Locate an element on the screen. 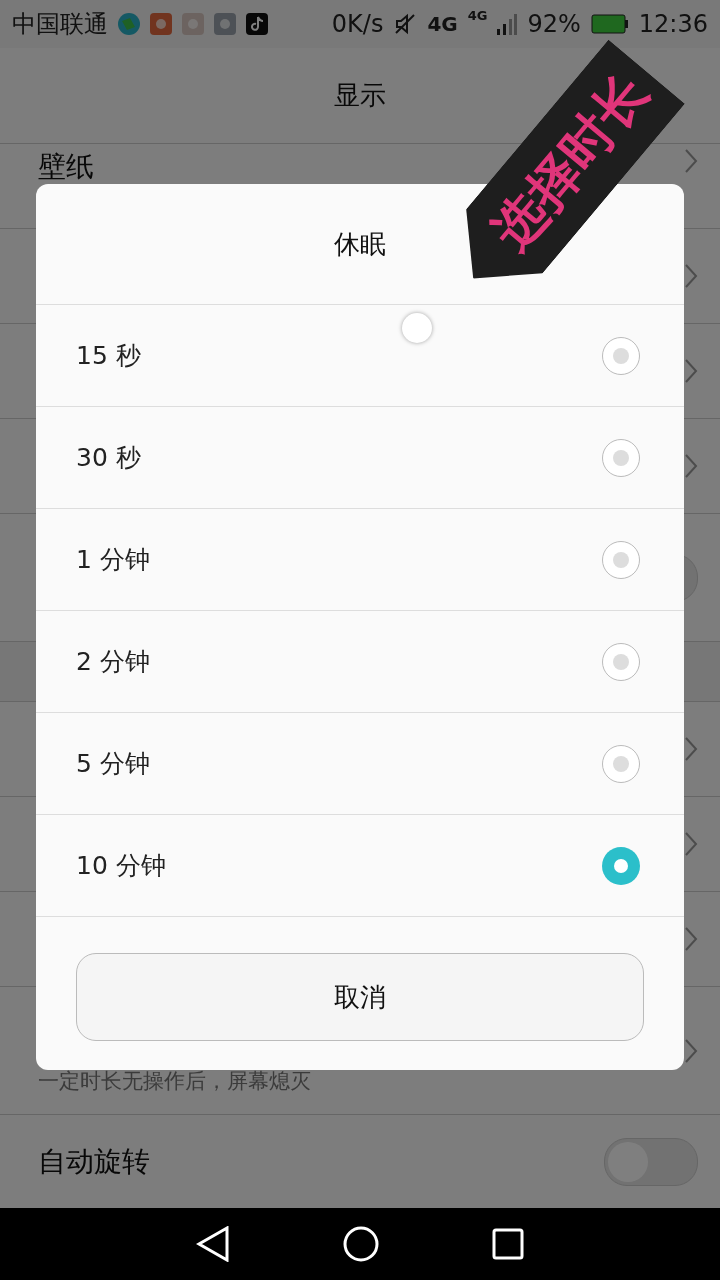 This screenshot has width=720, height=1280. option-row: 2 分钟 is located at coordinates (360, 662).